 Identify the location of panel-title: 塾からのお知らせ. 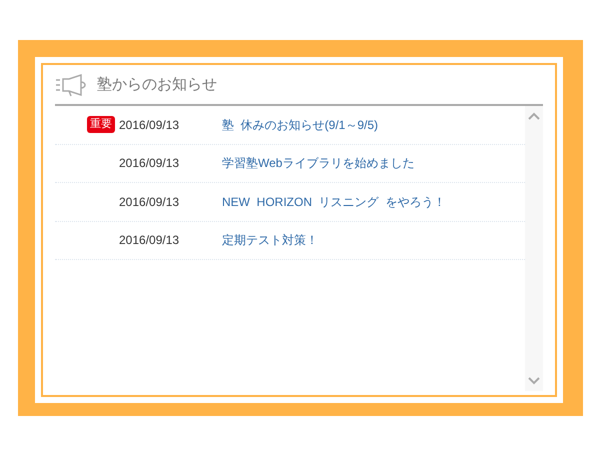
(157, 84).